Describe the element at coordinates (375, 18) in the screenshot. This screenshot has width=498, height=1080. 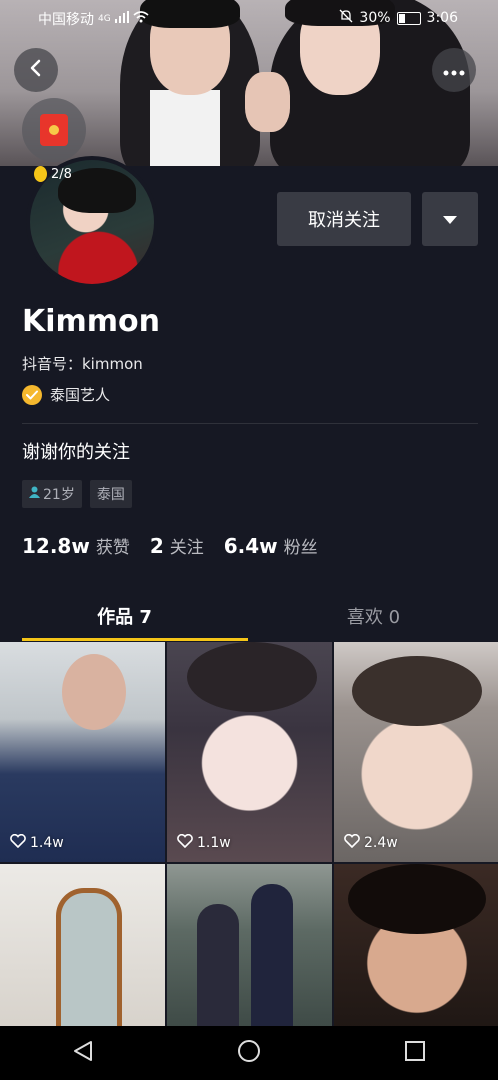
I see `battery-percent: 30%` at that location.